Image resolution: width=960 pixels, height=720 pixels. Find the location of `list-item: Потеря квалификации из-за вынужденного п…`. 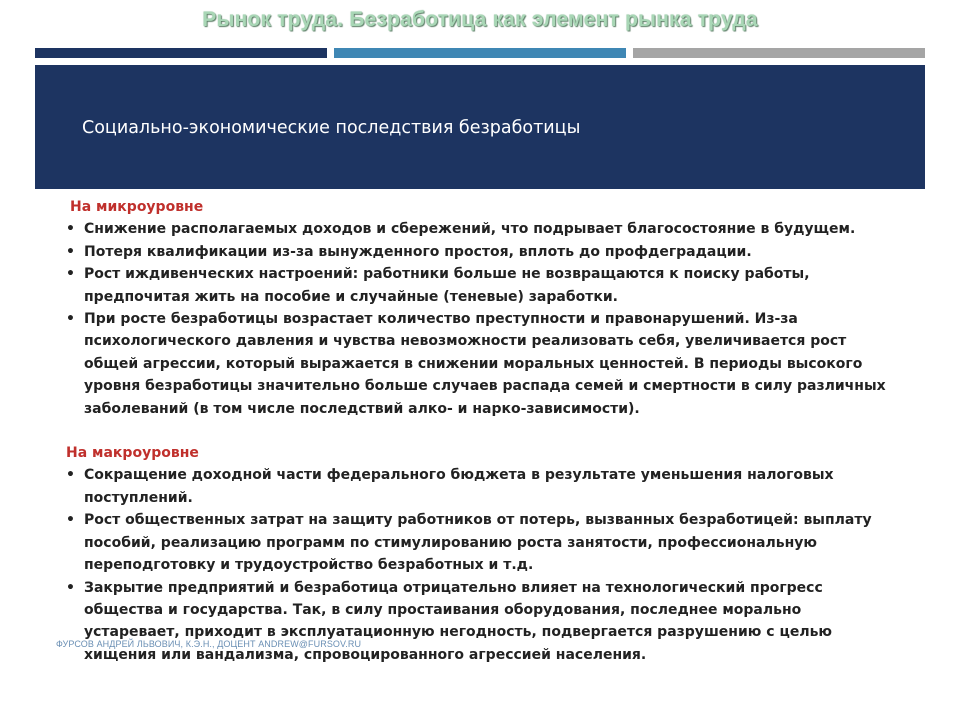

list-item: Потеря квалификации из-за вынужденного п… is located at coordinates (482, 252).